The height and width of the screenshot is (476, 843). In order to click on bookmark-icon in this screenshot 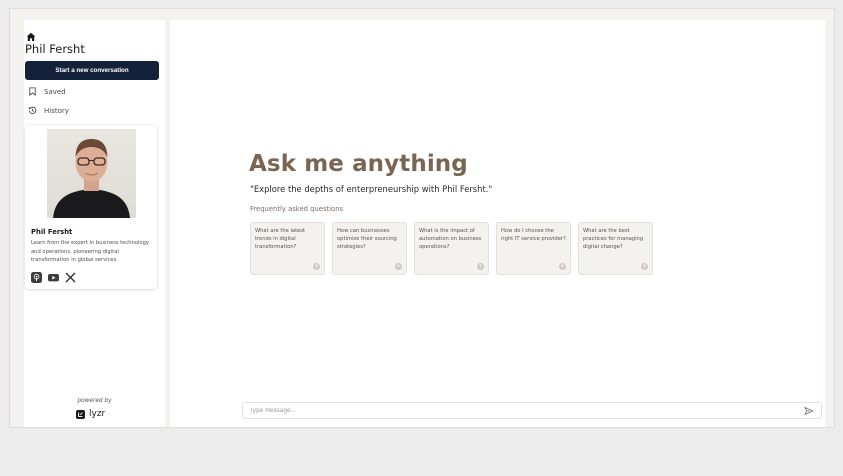, I will do `click(32, 91)`.